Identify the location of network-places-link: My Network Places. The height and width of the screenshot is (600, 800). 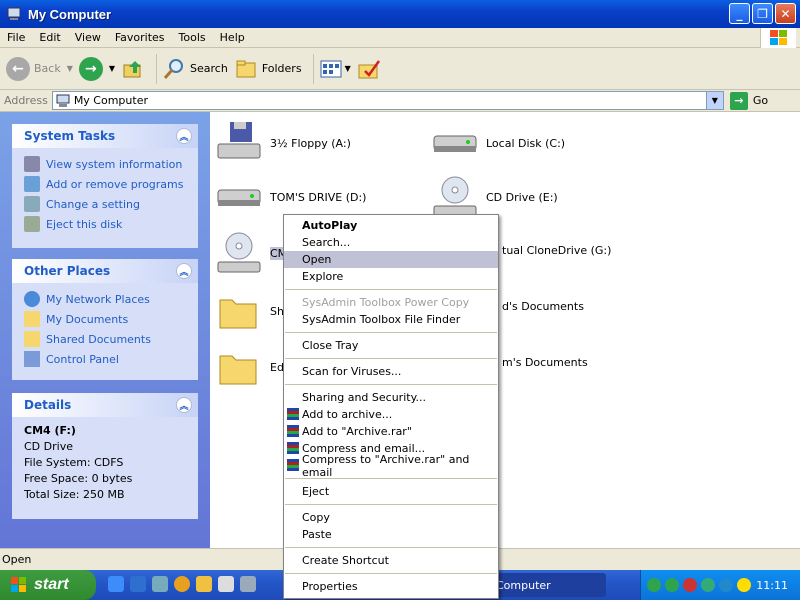
(105, 299).